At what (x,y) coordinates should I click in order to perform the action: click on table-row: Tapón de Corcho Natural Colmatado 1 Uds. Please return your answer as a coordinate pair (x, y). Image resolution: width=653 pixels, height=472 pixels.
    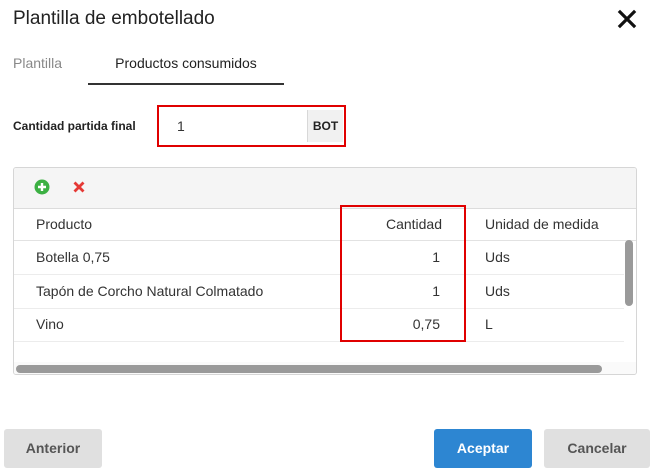
    Looking at the image, I should click on (319, 292).